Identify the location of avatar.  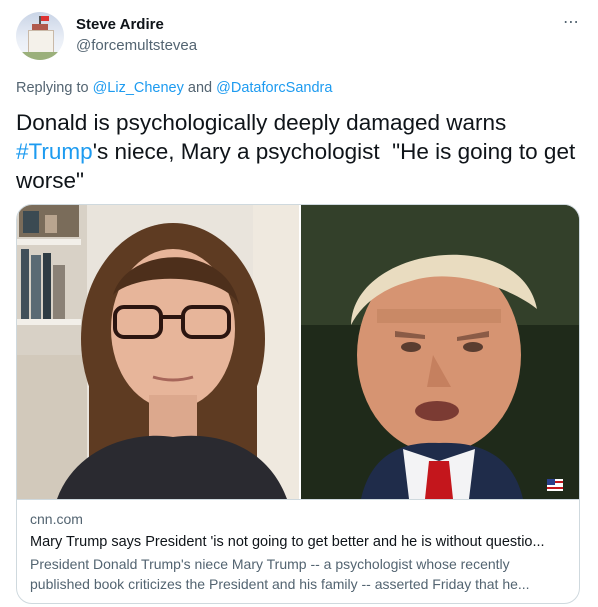
(40, 36).